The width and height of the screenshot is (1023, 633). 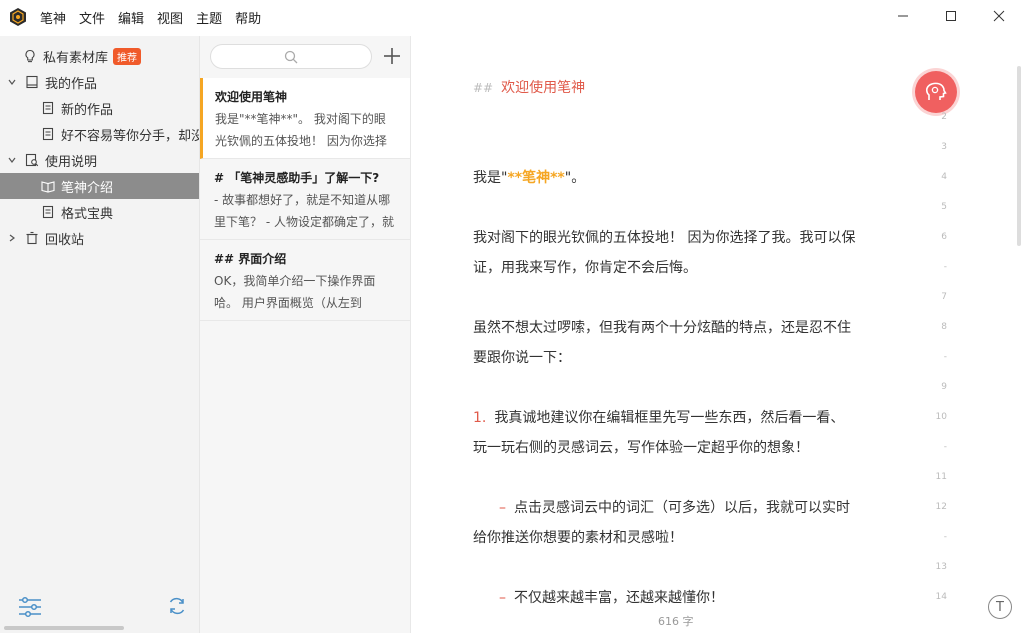 I want to click on search-icon, so click(x=291, y=56).